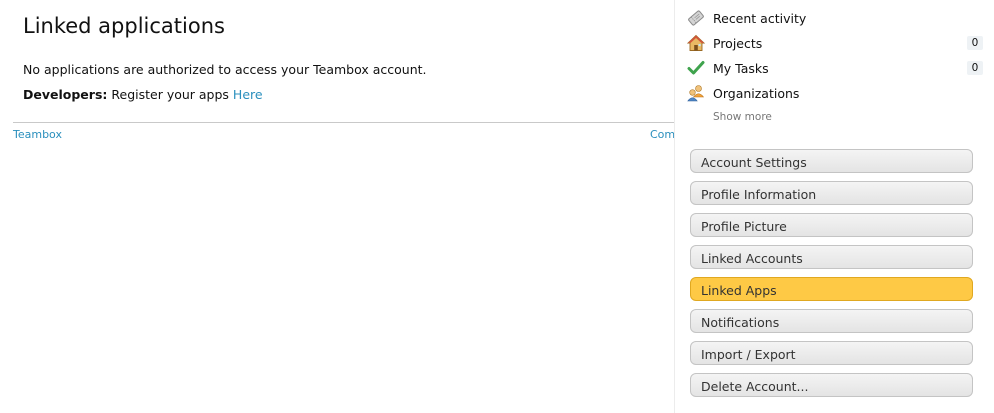  Describe the element at coordinates (696, 42) in the screenshot. I see `house-icon` at that location.